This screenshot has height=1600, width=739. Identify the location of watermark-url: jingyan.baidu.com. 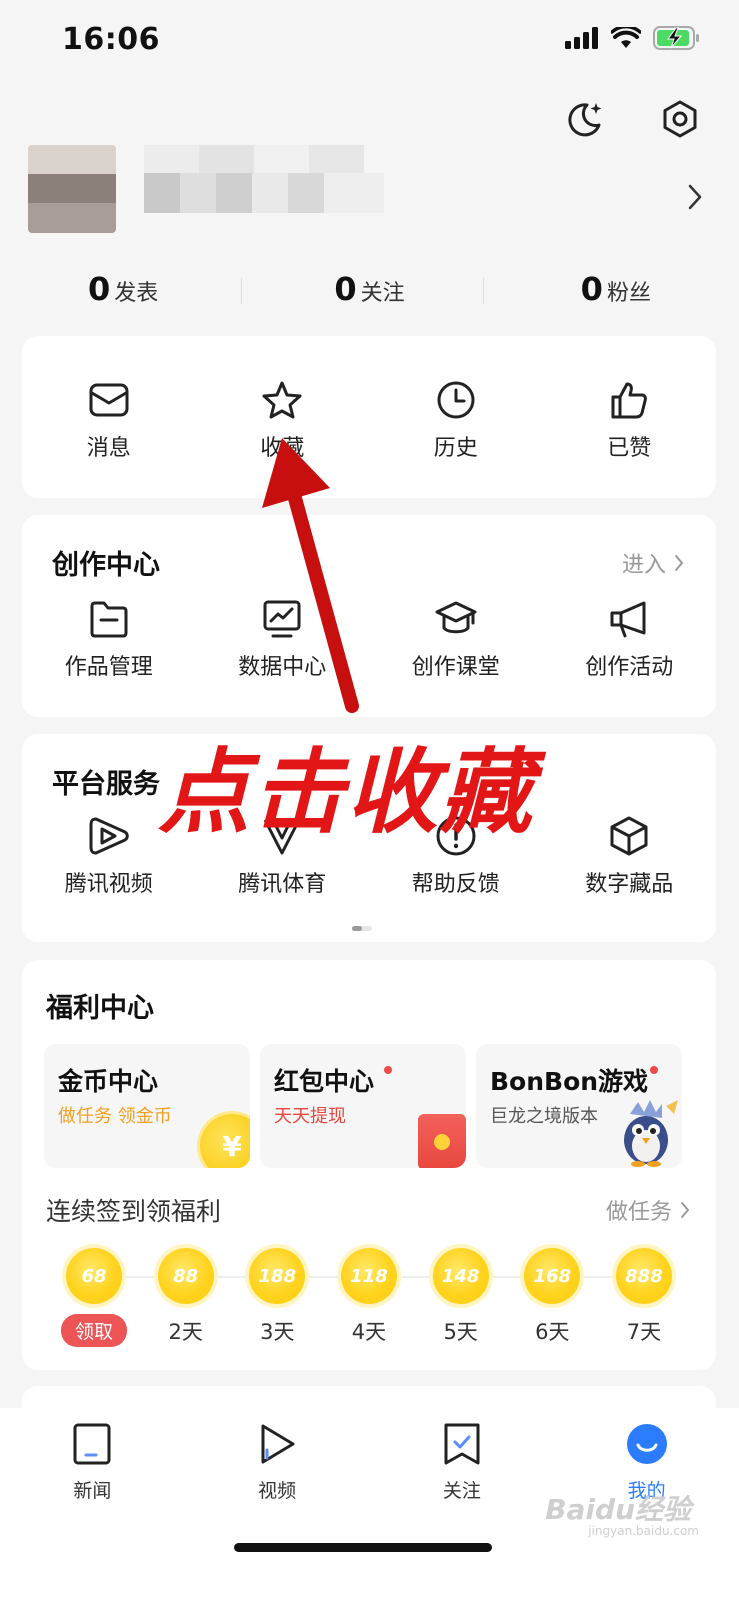
(643, 1531).